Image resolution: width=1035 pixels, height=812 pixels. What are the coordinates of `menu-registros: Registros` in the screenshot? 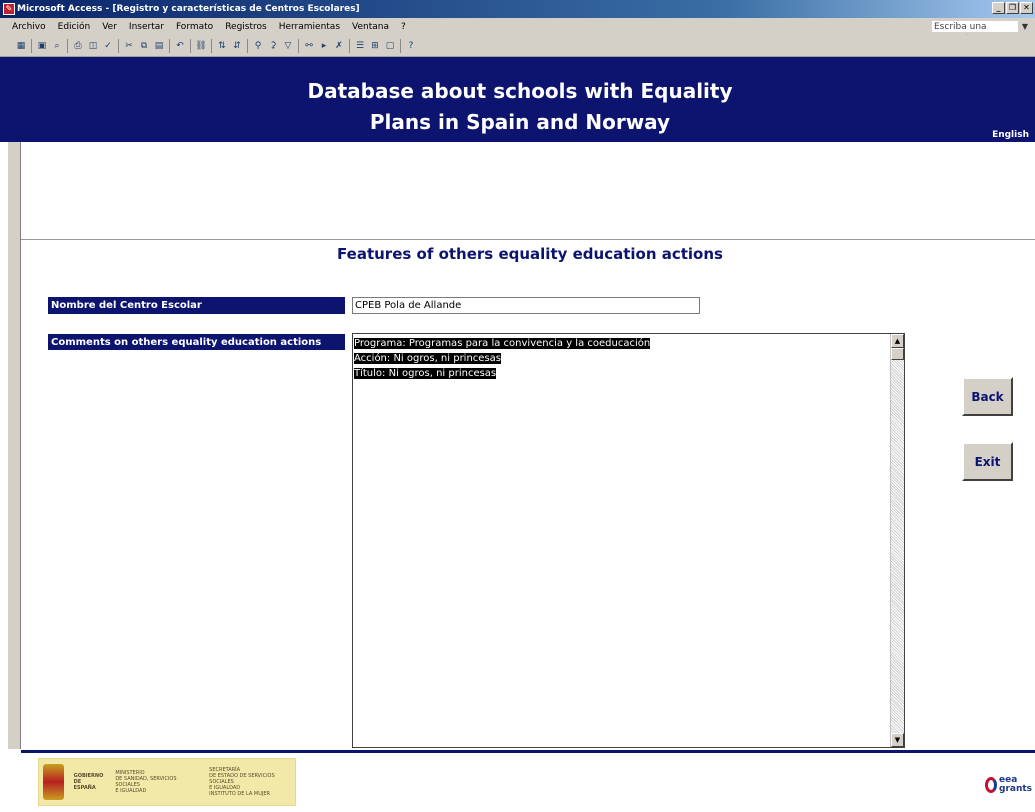 It's located at (246, 27).